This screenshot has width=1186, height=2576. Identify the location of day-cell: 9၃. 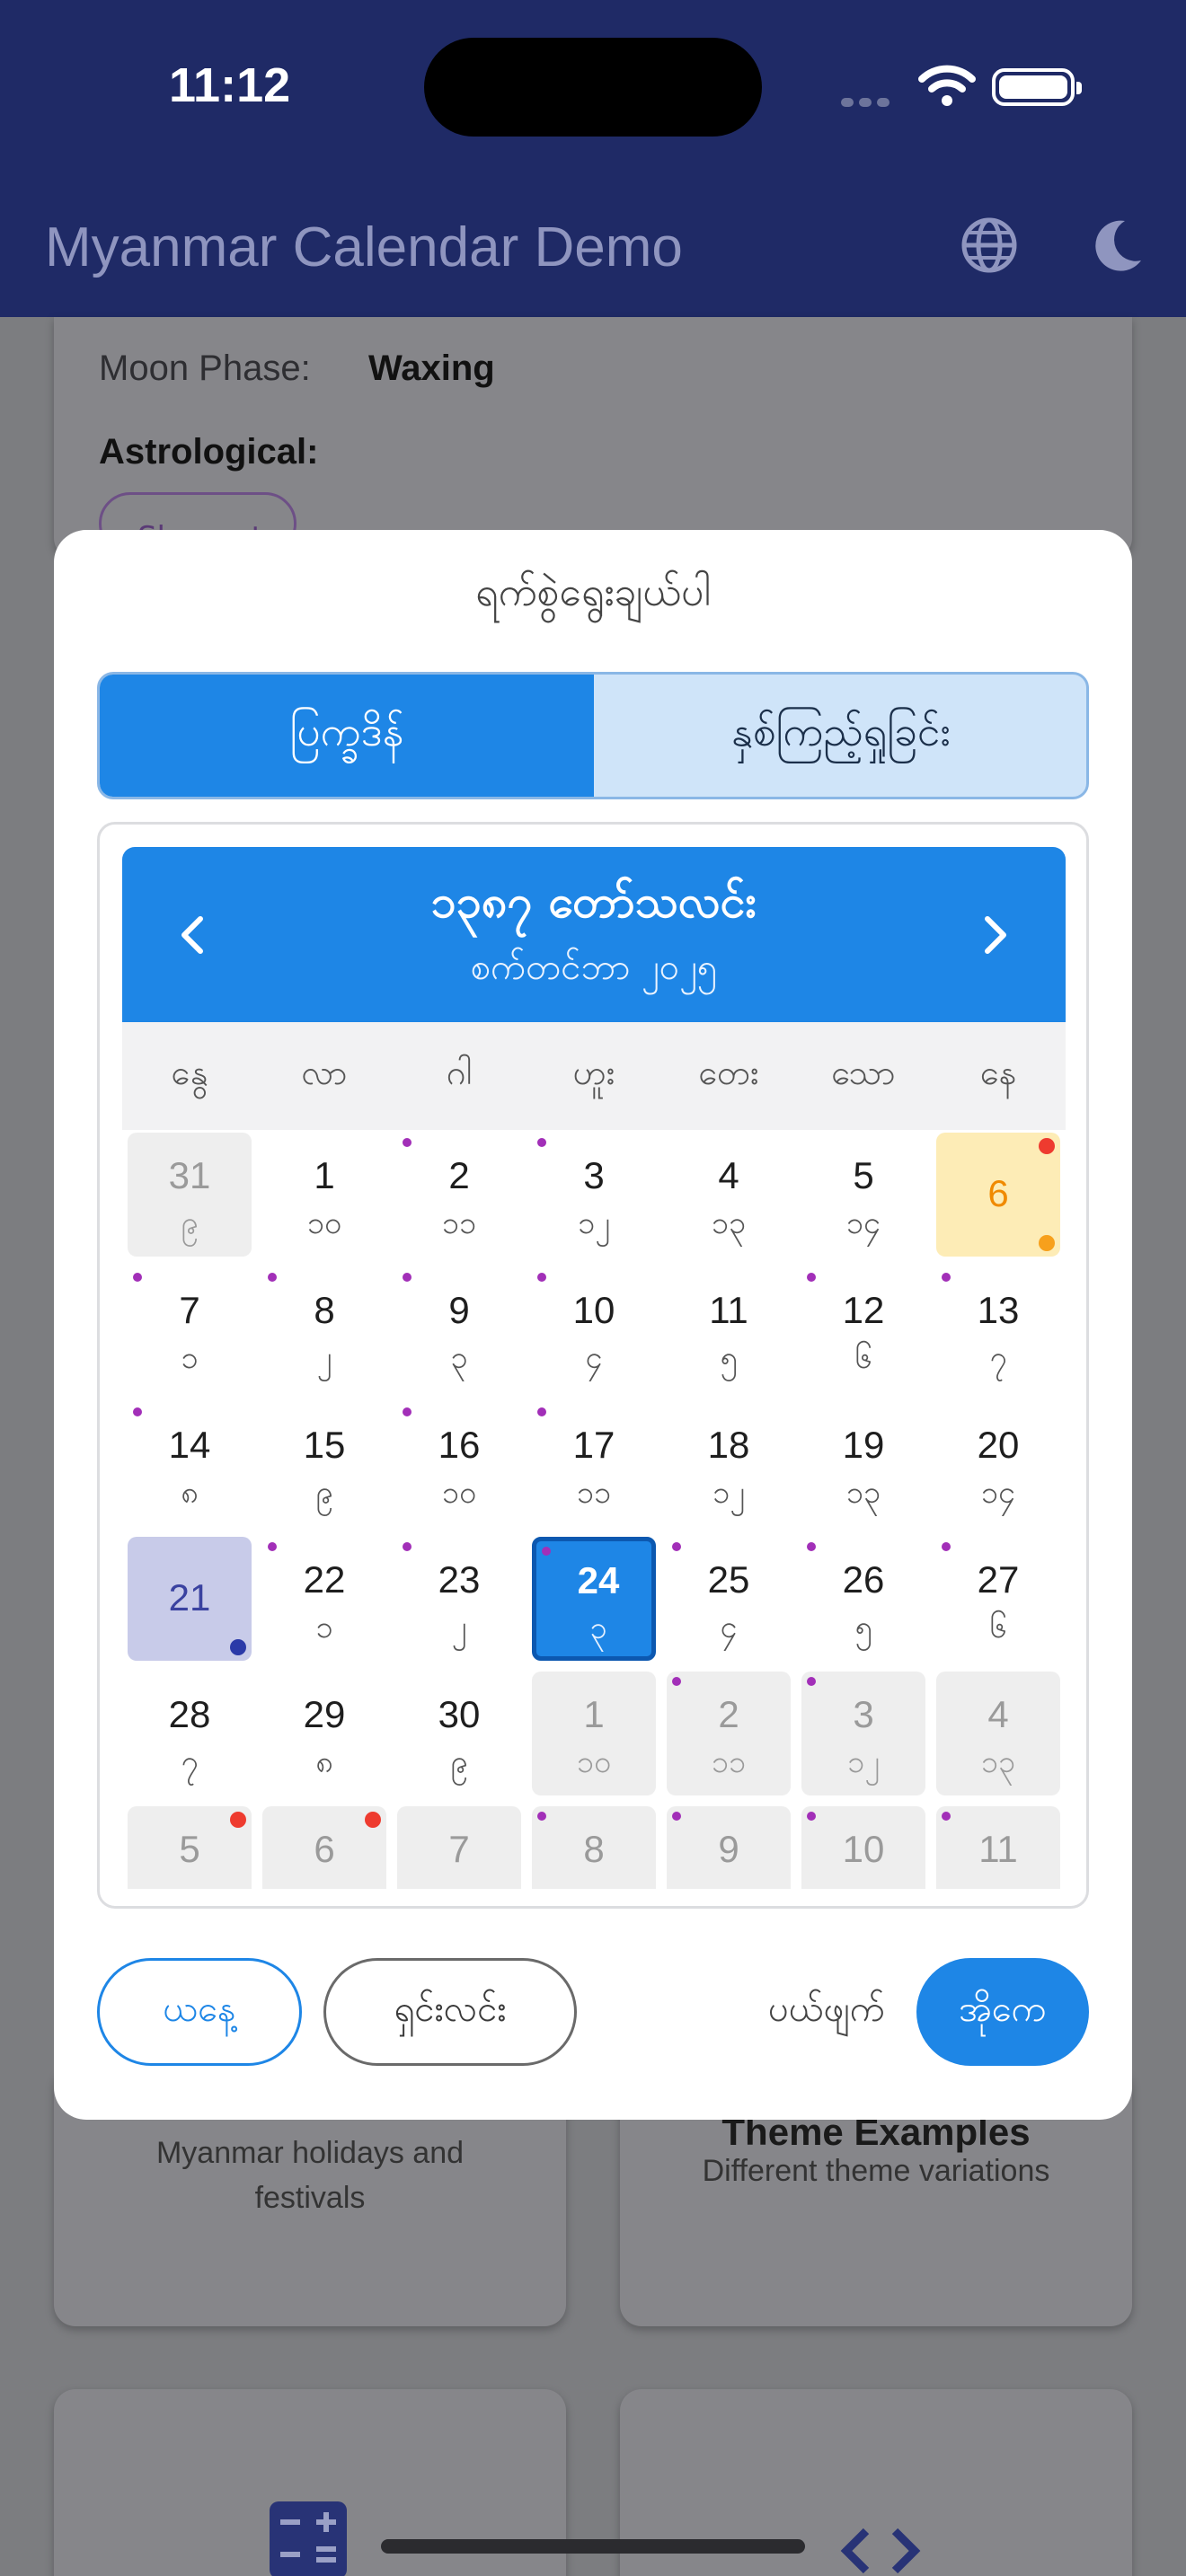
(459, 1329).